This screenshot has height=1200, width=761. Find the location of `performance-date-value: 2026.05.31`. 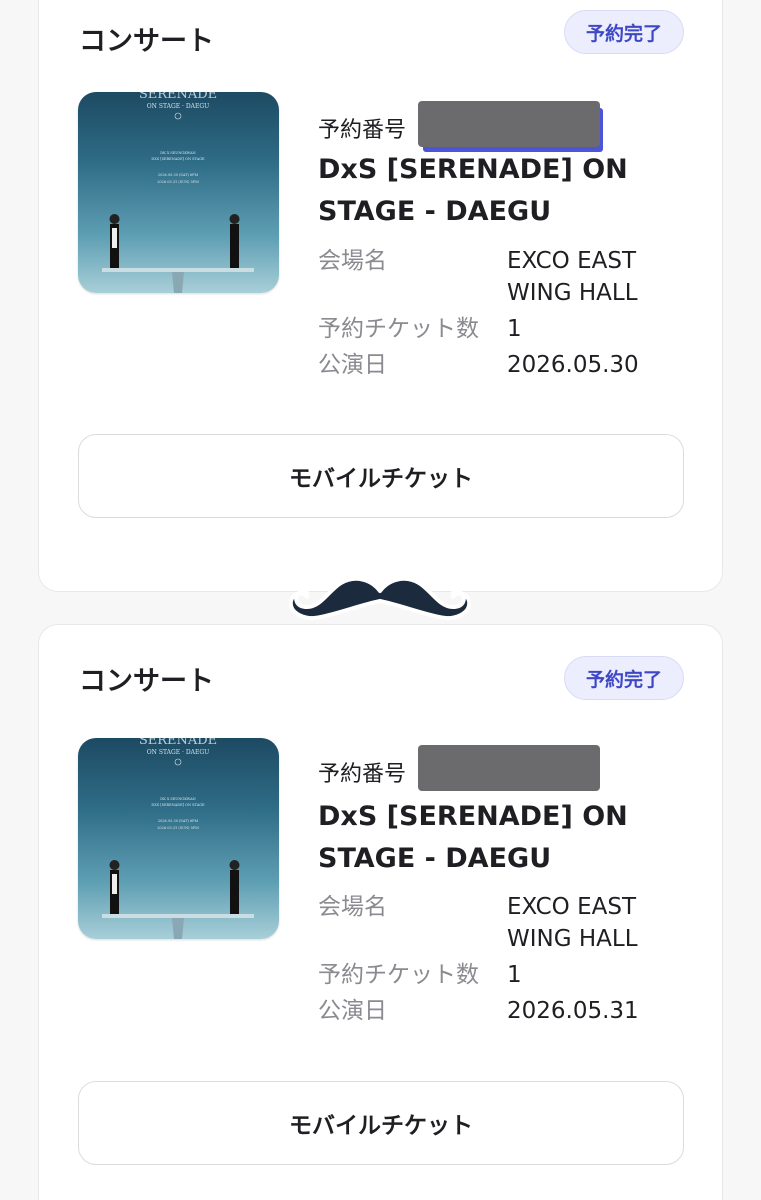

performance-date-value: 2026.05.31 is located at coordinates (573, 1011).